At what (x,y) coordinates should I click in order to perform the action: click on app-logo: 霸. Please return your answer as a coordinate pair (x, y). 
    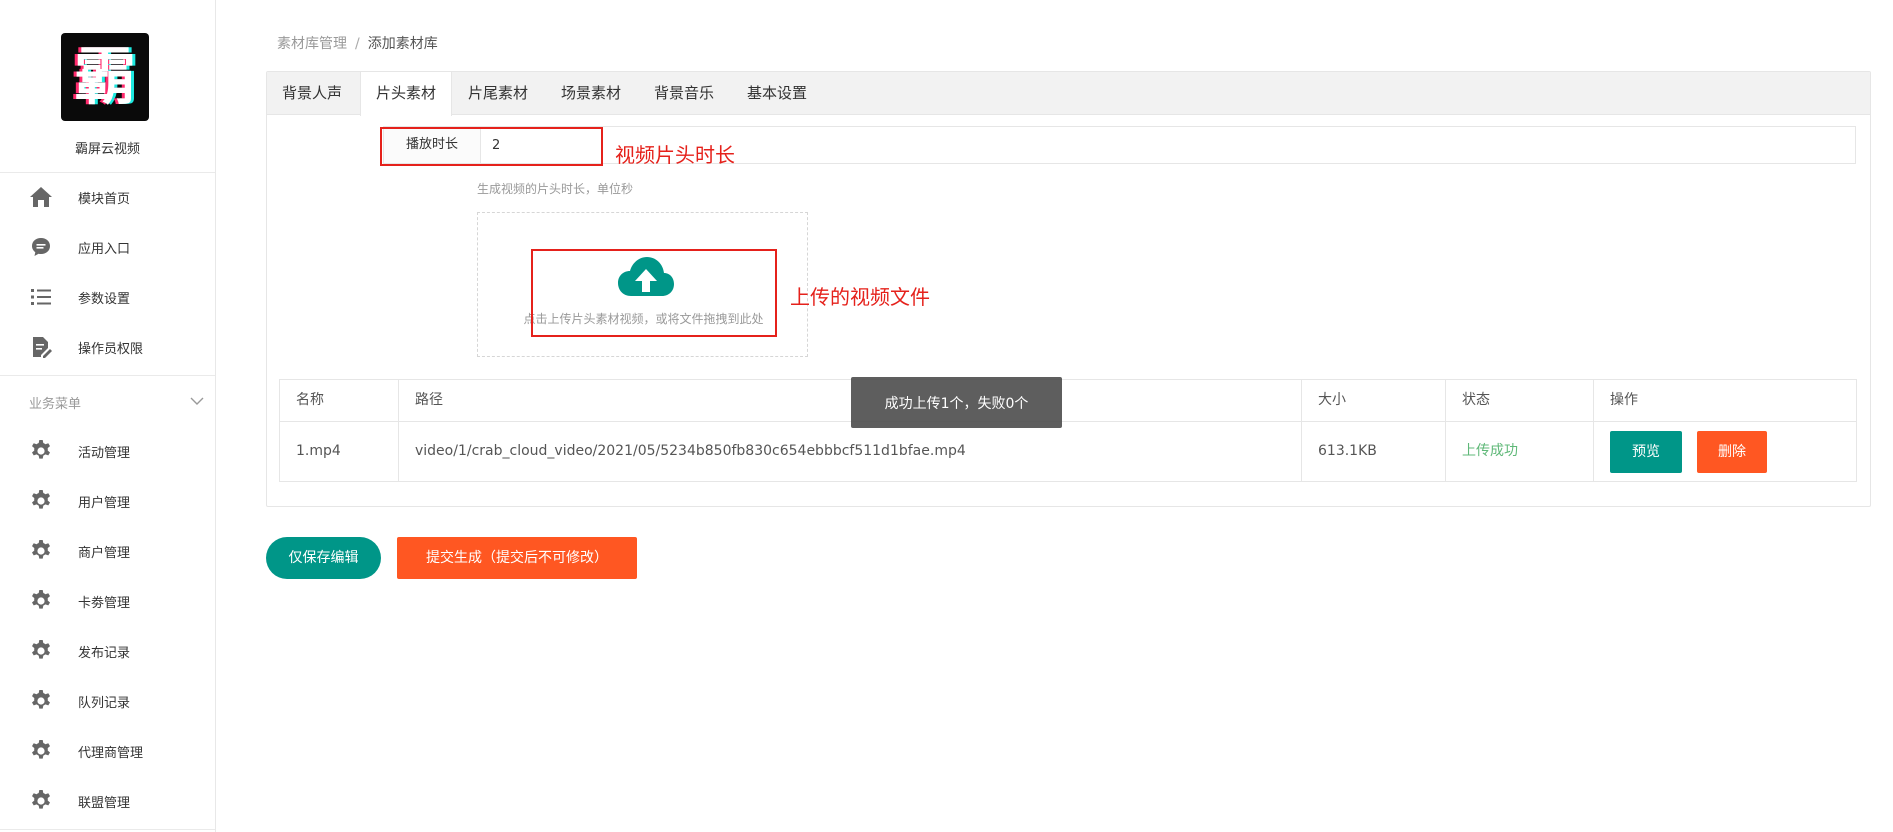
    Looking at the image, I should click on (105, 77).